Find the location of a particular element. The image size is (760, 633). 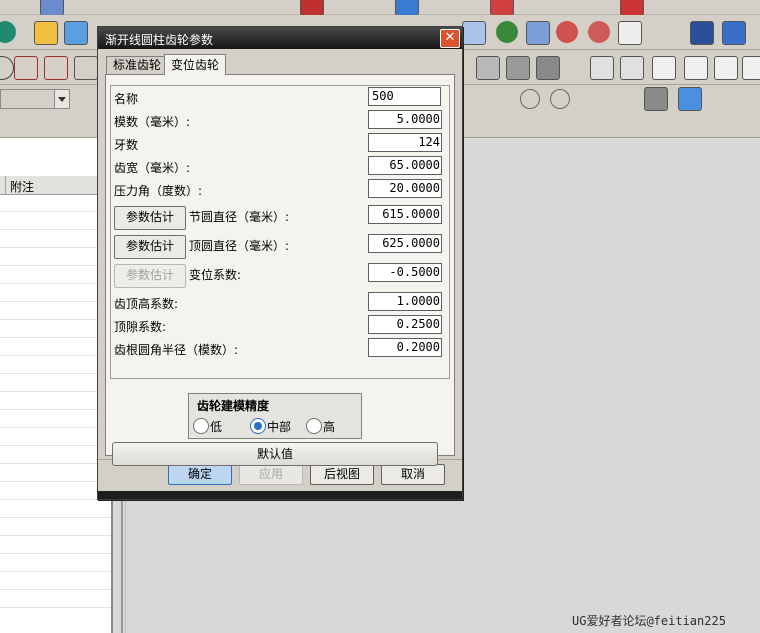

teeth-field: 124 is located at coordinates (405, 142).